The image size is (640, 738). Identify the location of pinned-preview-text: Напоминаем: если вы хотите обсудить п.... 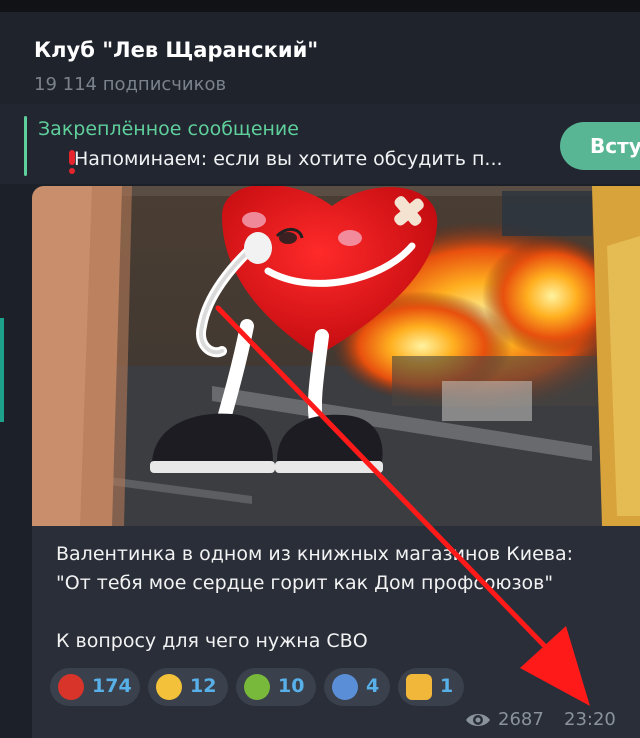
(288, 159).